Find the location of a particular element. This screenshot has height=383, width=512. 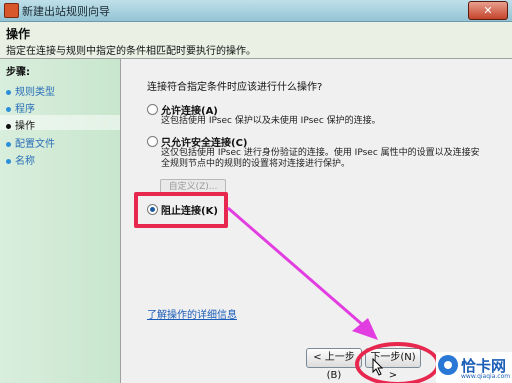

arrow-shaft is located at coordinates (296, 267).